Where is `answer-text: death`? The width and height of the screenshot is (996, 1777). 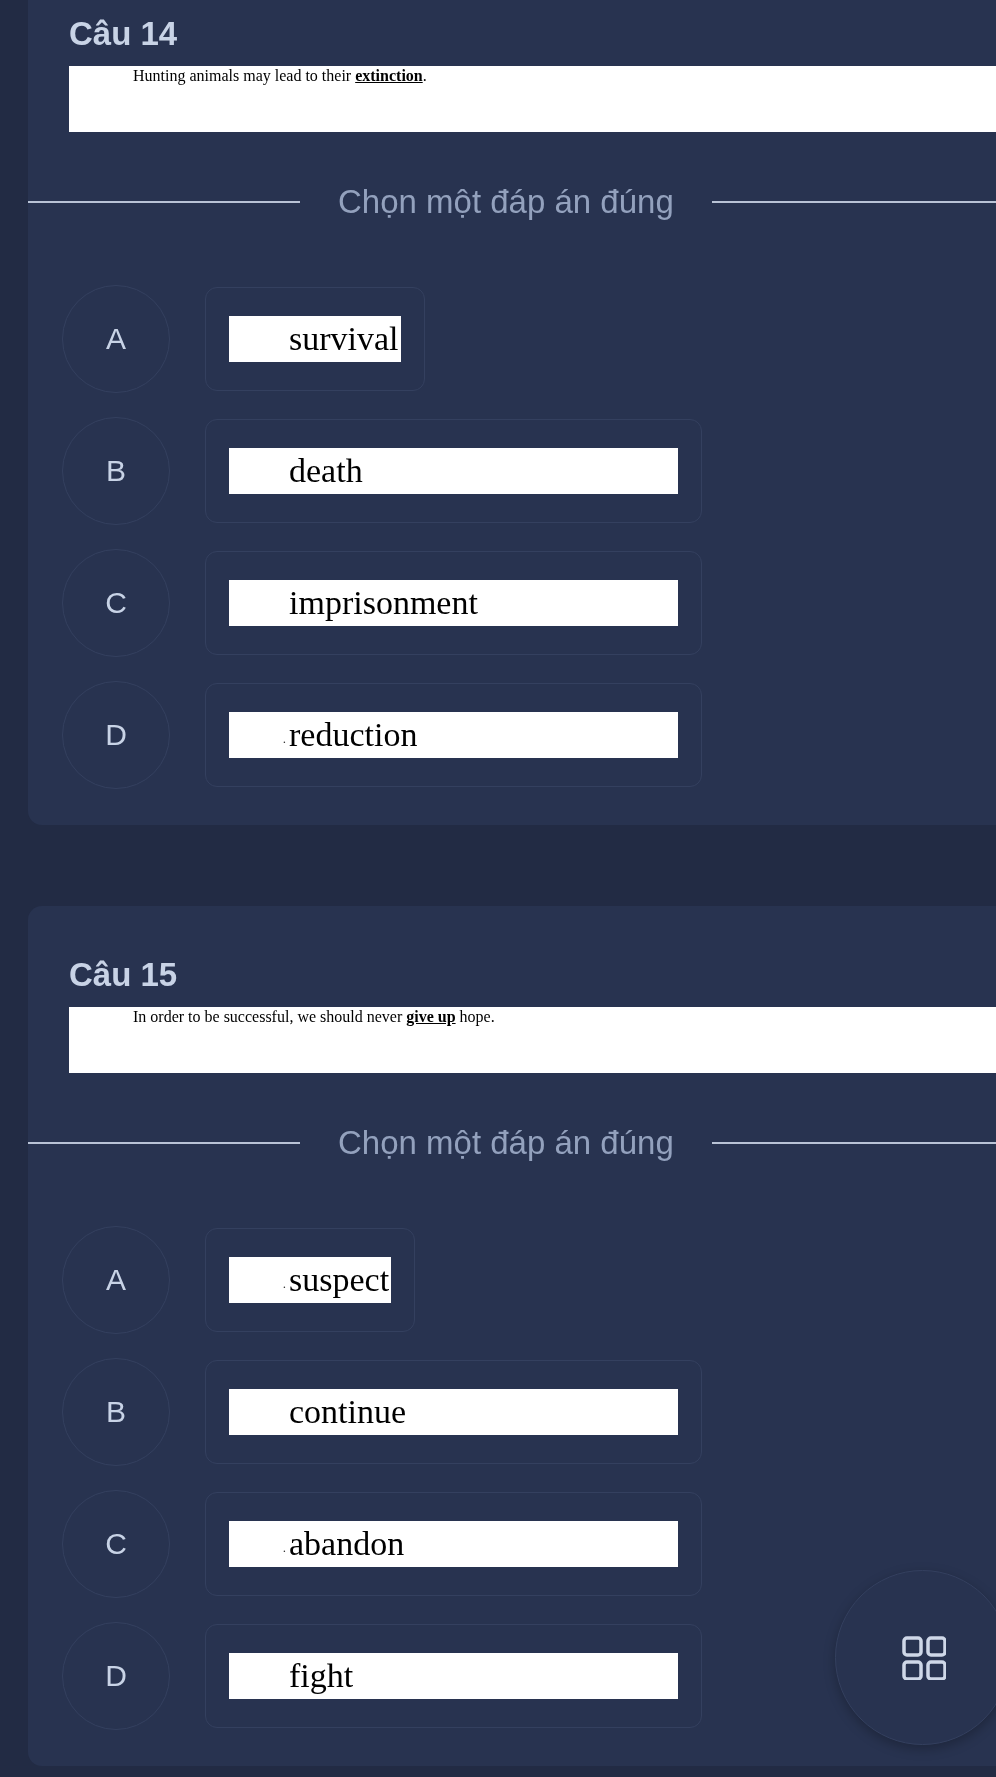 answer-text: death is located at coordinates (326, 471).